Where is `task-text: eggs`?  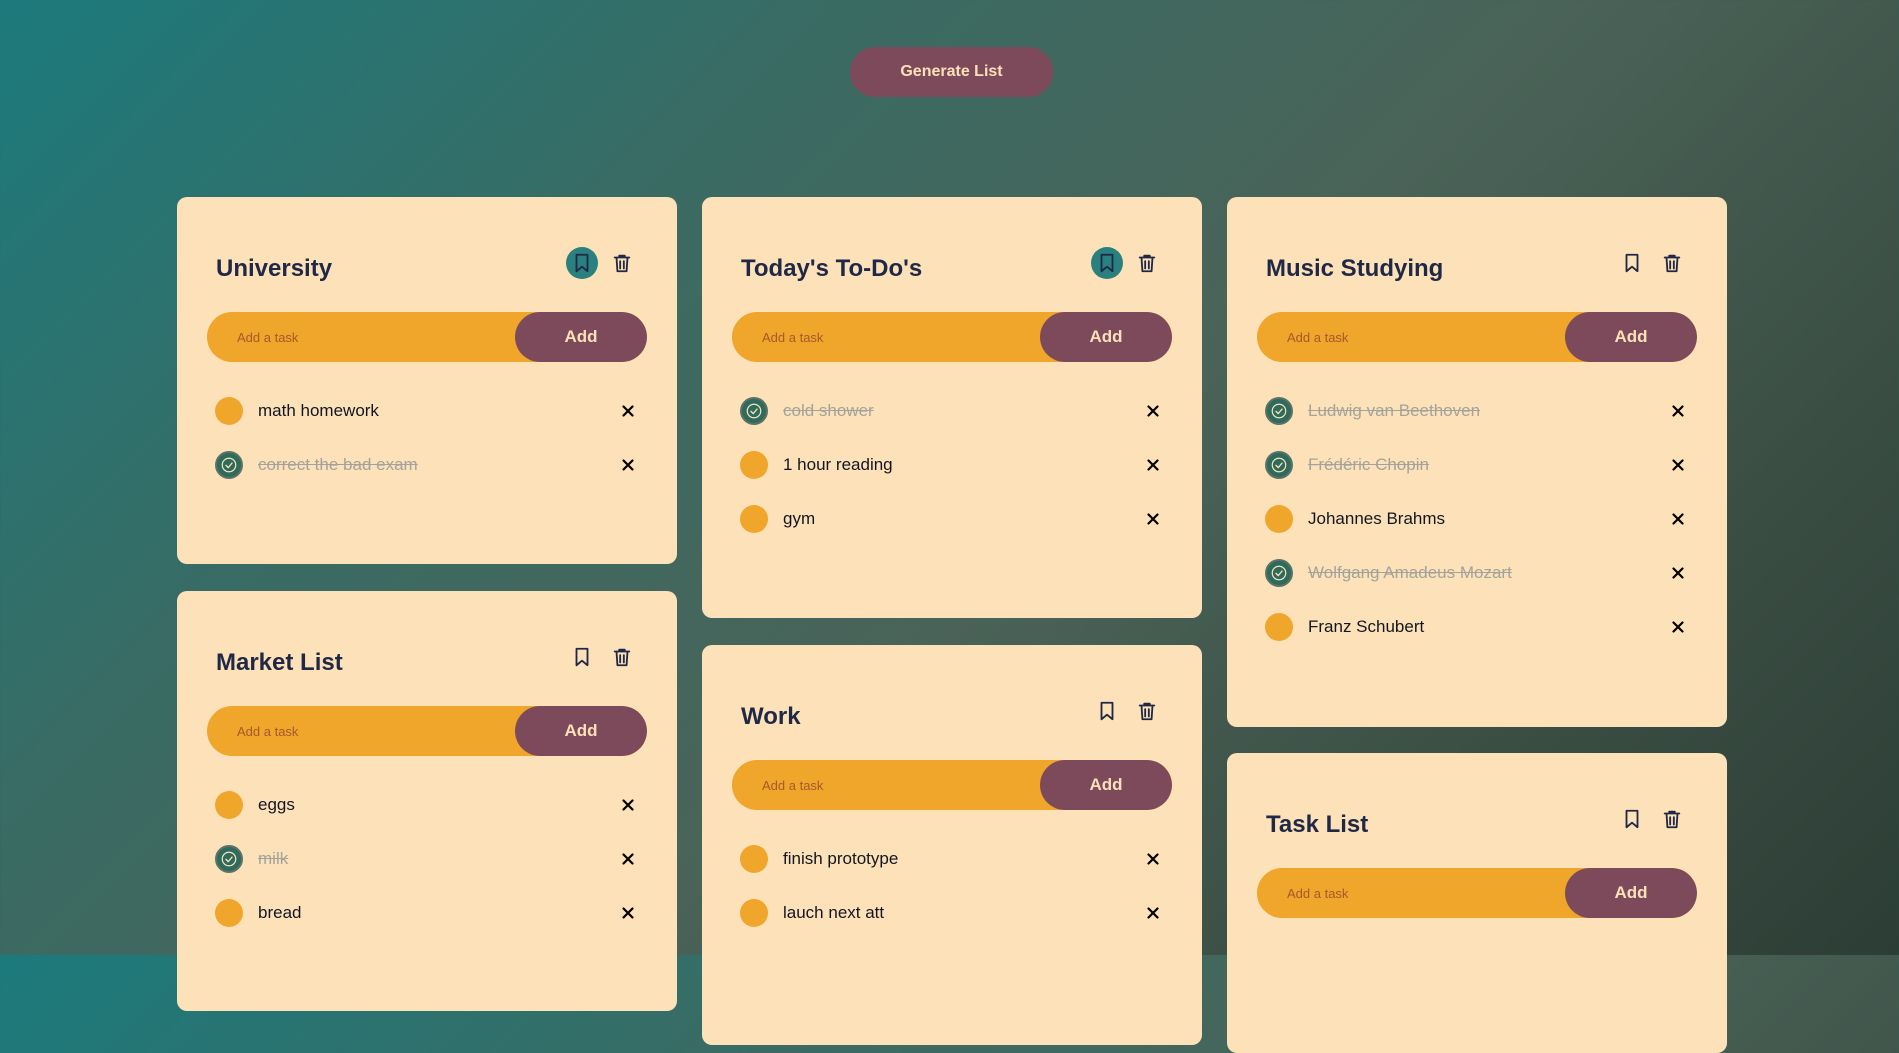
task-text: eggs is located at coordinates (276, 804).